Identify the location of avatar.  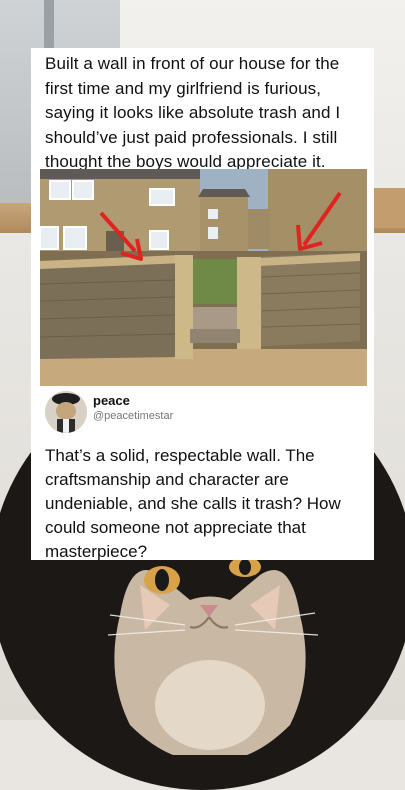
(66, 412).